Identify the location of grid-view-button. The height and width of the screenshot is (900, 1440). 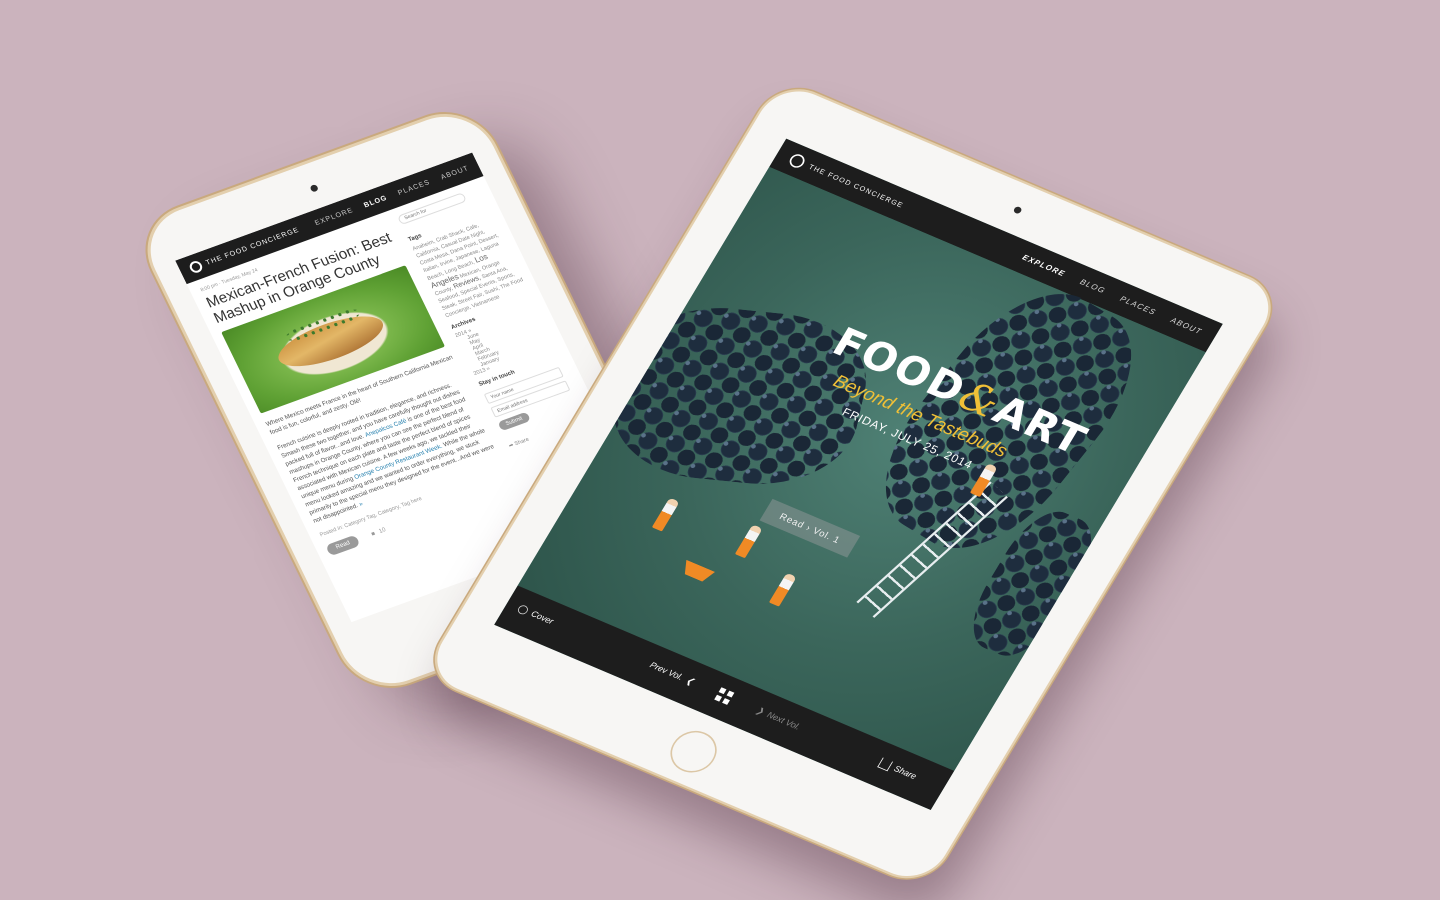
(724, 696).